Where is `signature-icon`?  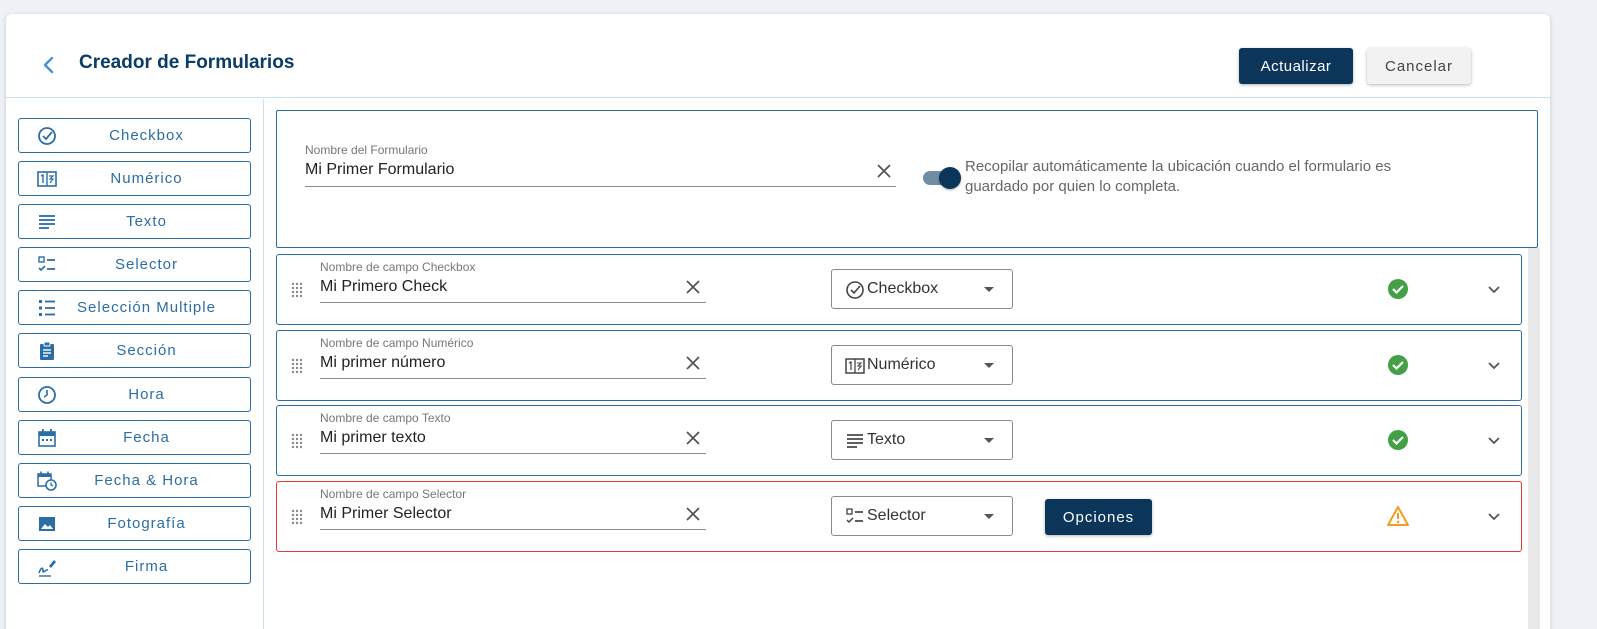
signature-icon is located at coordinates (47, 568).